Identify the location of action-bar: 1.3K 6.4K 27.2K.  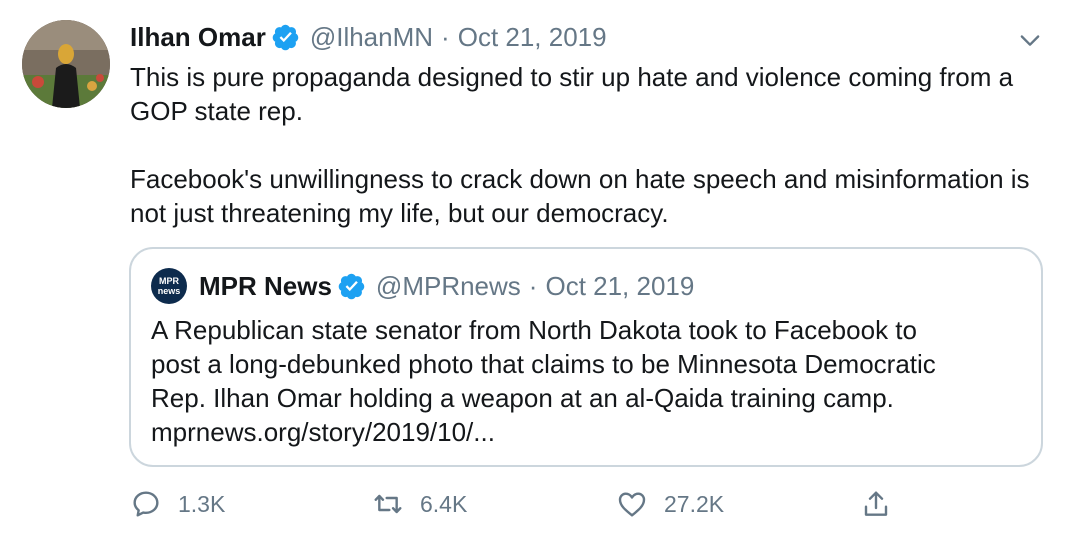
(580, 504).